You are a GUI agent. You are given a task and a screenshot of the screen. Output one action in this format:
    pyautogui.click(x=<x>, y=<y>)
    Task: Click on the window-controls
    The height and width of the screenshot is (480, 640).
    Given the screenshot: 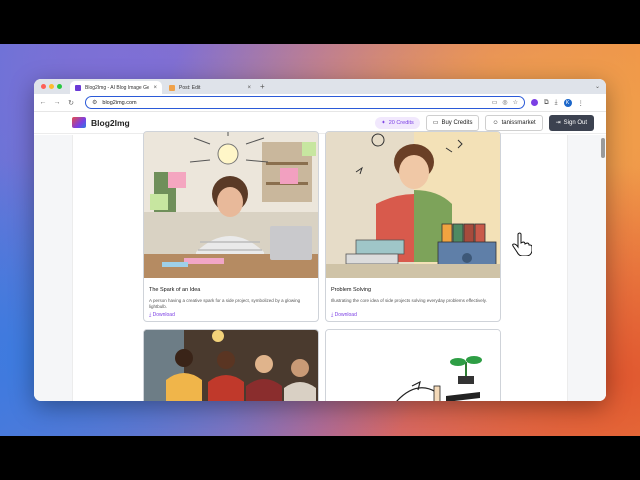 What is the action you would take?
    pyautogui.click(x=51, y=86)
    